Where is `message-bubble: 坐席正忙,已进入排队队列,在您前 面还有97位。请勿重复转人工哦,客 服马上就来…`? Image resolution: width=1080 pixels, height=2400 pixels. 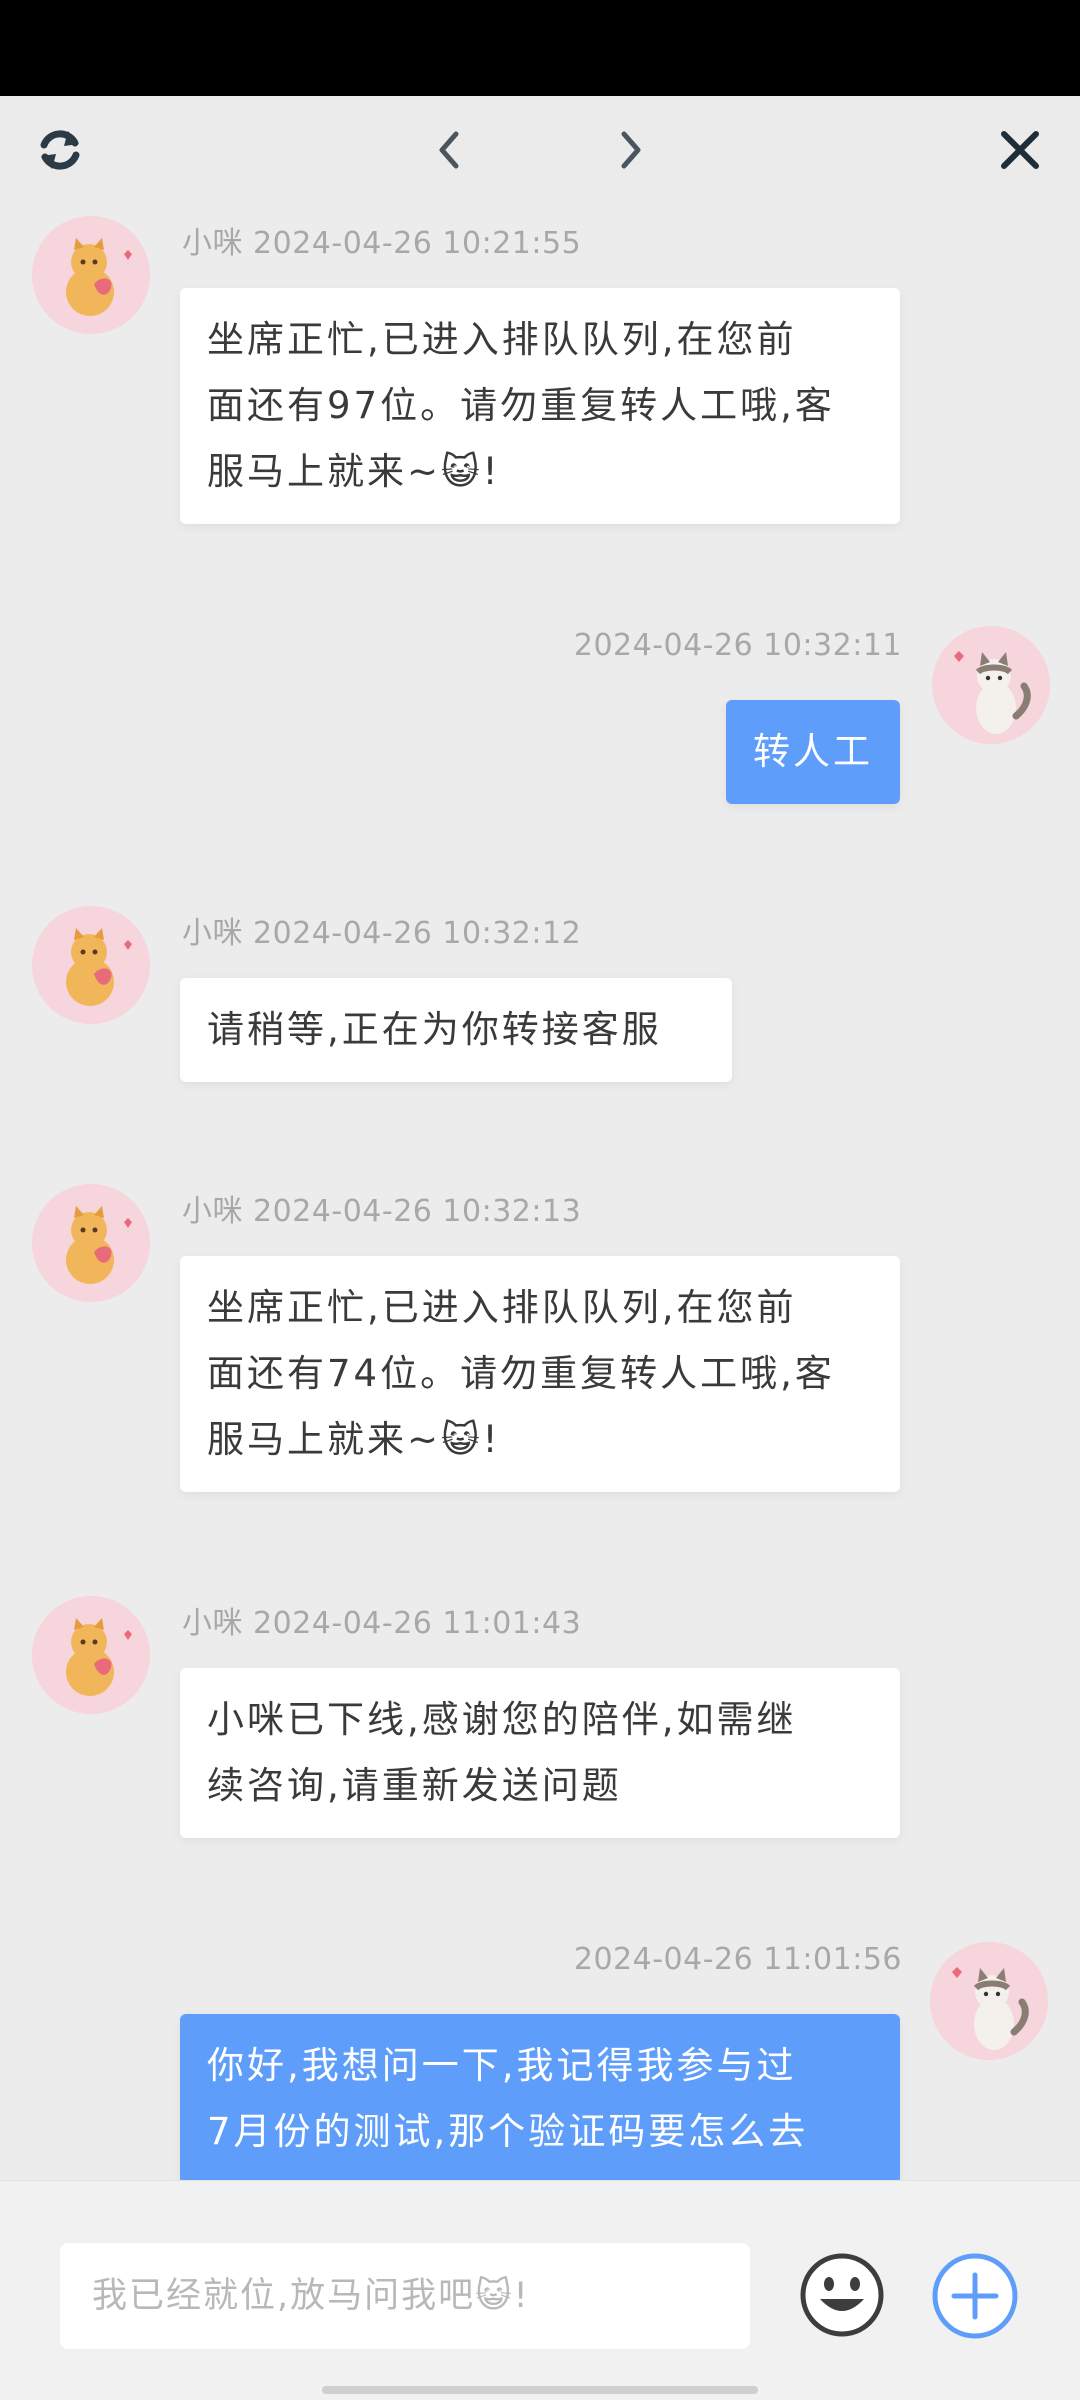 message-bubble: 坐席正忙,已进入排队队列,在您前 面还有97位。请勿重复转人工哦,客 服马上就来… is located at coordinates (540, 406).